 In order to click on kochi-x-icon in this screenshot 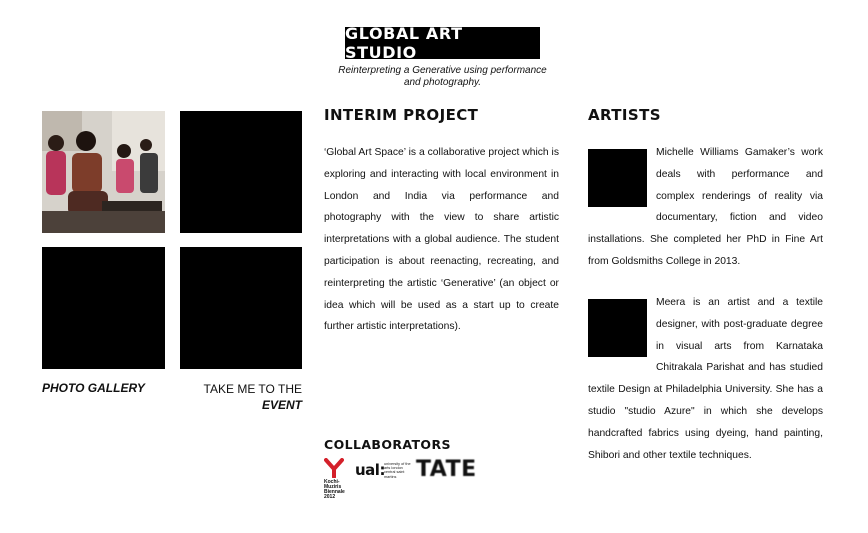, I will do `click(334, 468)`.